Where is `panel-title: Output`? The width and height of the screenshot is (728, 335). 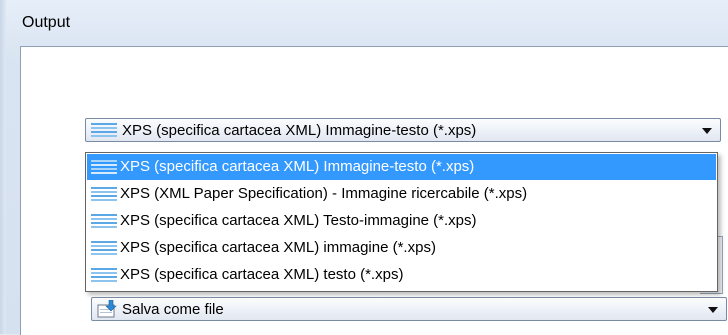 panel-title: Output is located at coordinates (46, 22).